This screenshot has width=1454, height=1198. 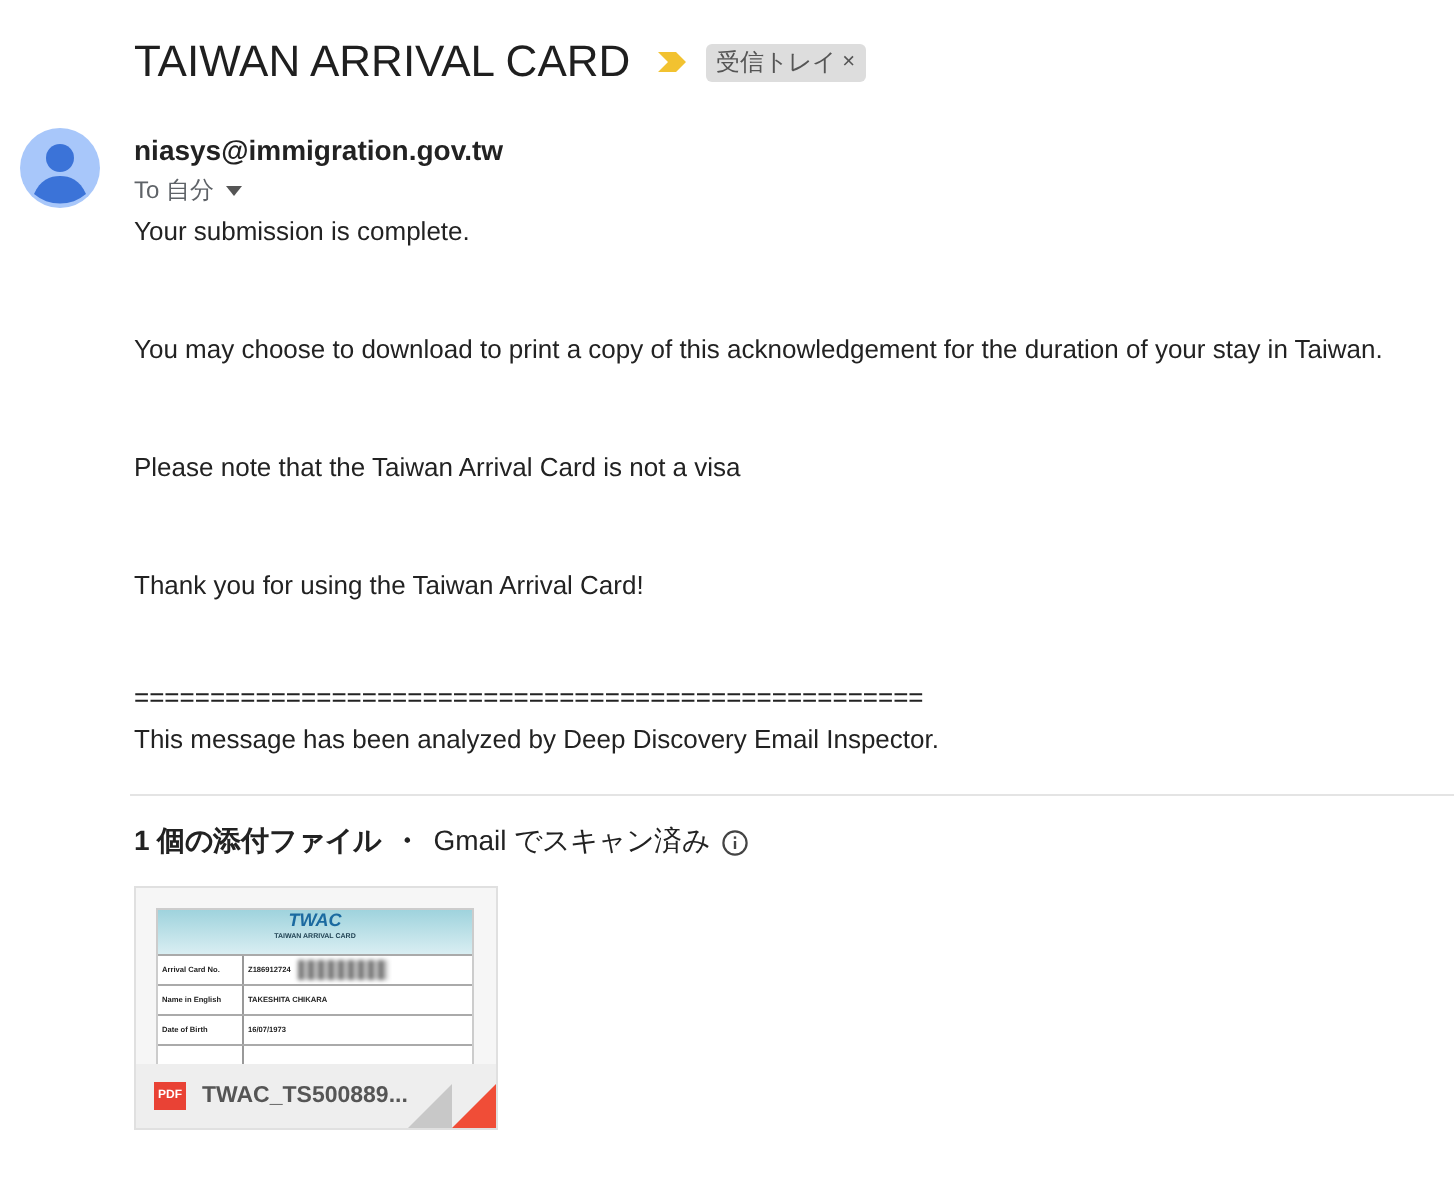 I want to click on message-paragraph: Please note that the Taiwan Arrival Card is not a visa, so click(x=438, y=467).